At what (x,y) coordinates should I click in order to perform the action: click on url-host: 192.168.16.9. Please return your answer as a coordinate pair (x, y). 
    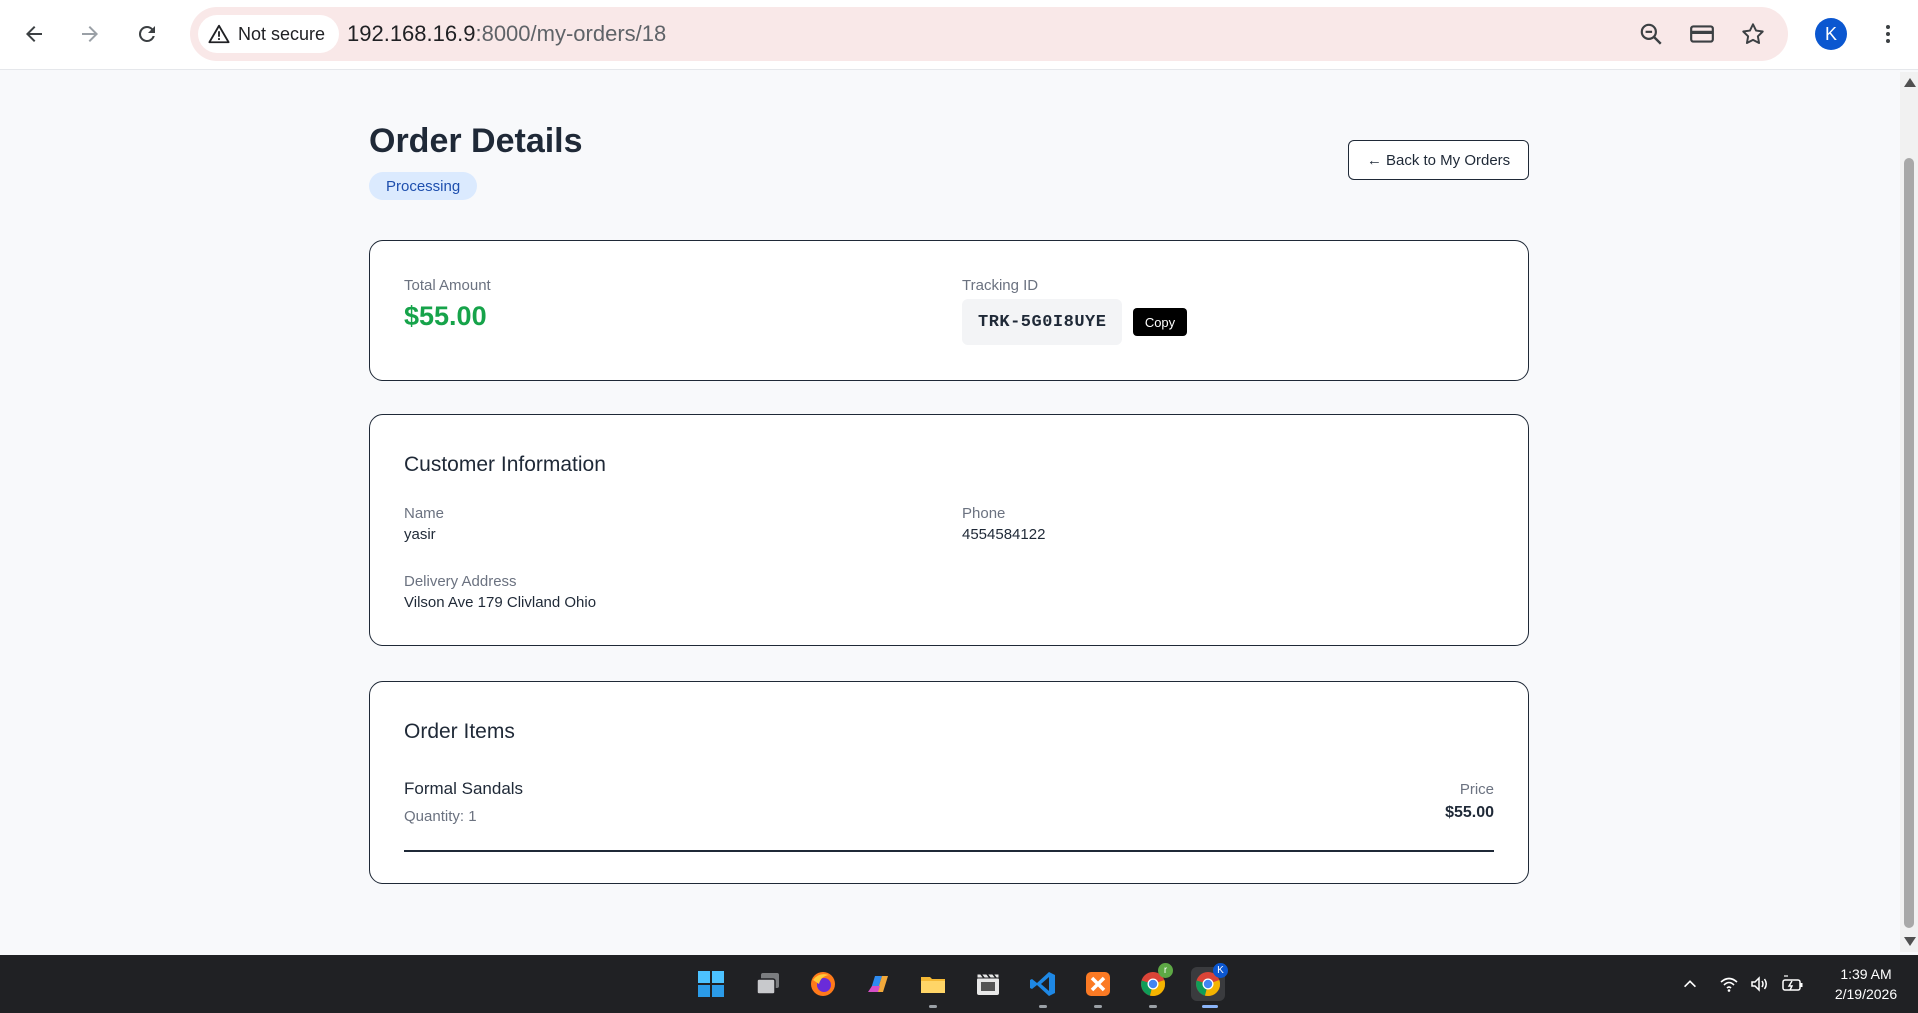
    Looking at the image, I should click on (411, 33).